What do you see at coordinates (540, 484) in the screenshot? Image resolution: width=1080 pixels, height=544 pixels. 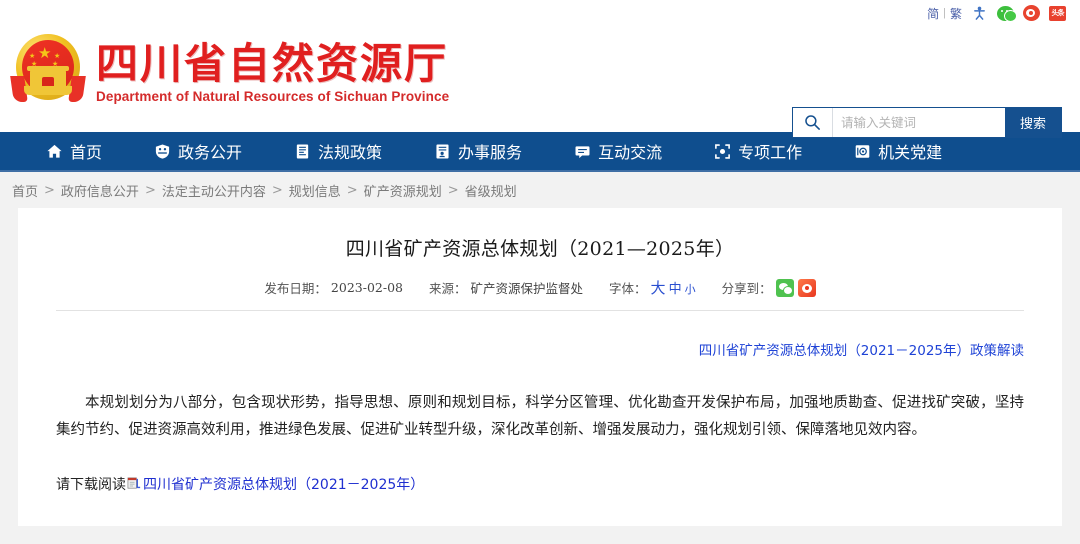 I see `download-row: 请下载阅读 四川省矿产资源总体规划（2021－2025年）` at bounding box center [540, 484].